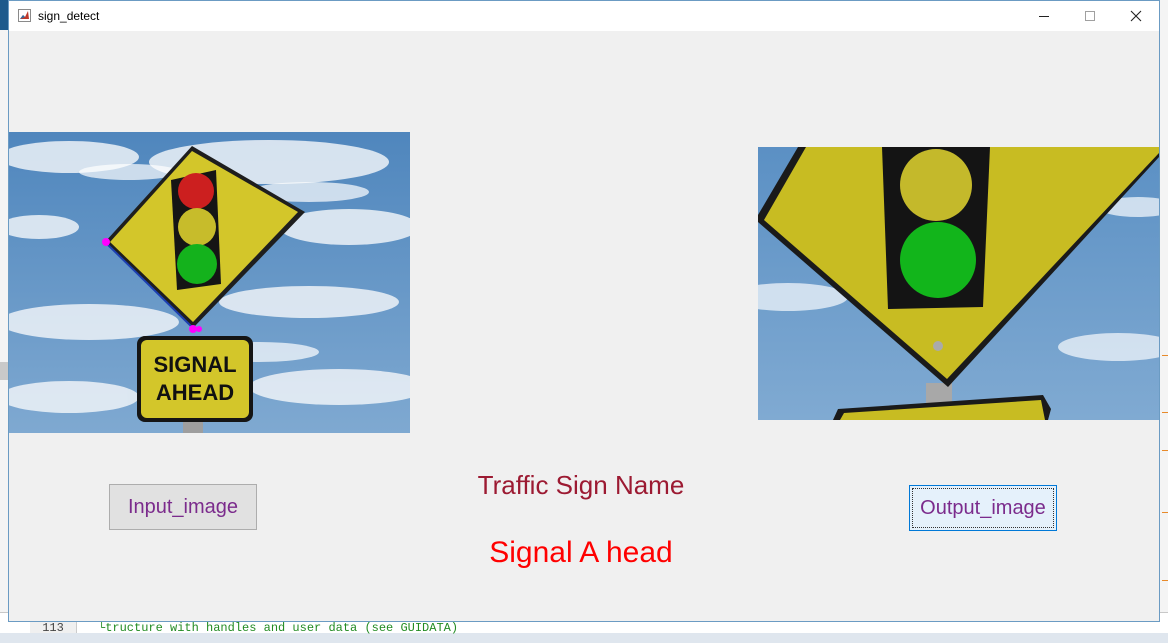 This screenshot has width=1168, height=643. What do you see at coordinates (581, 485) in the screenshot?
I see `traffic-sign-name-label: Traffic Sign Name` at bounding box center [581, 485].